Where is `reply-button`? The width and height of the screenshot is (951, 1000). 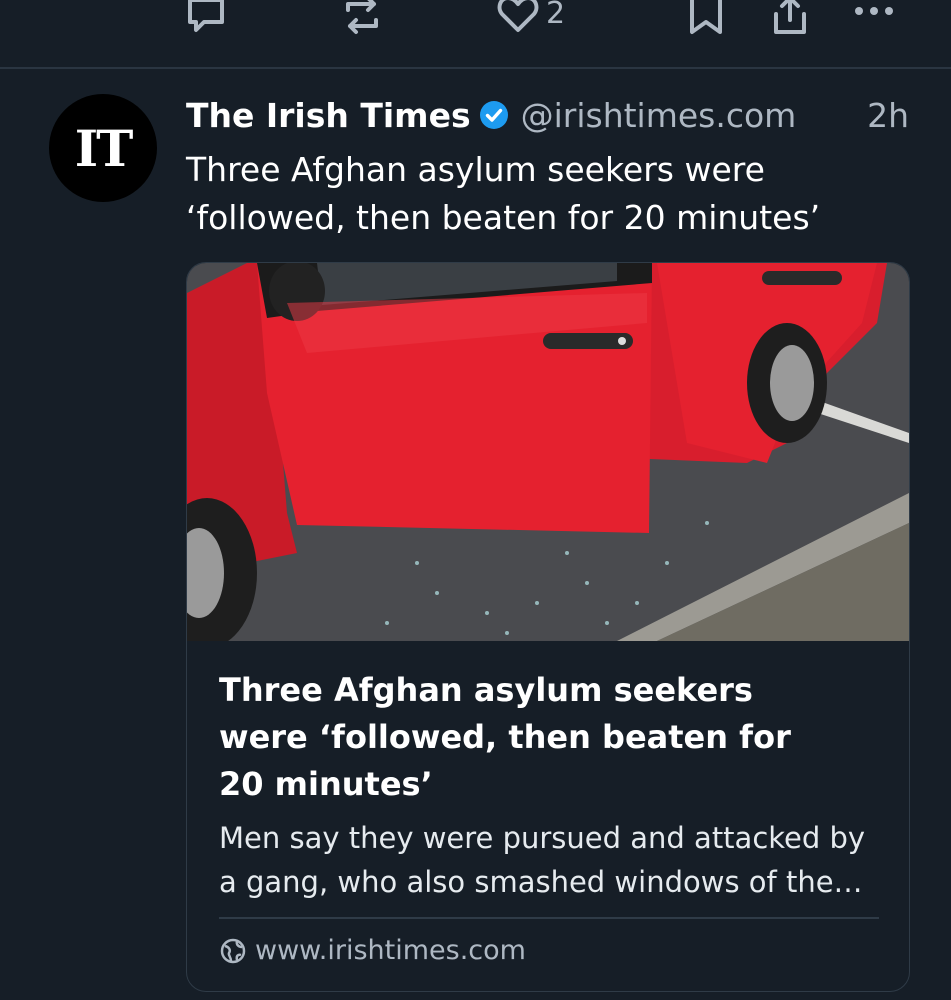
reply-button is located at coordinates (206, 19).